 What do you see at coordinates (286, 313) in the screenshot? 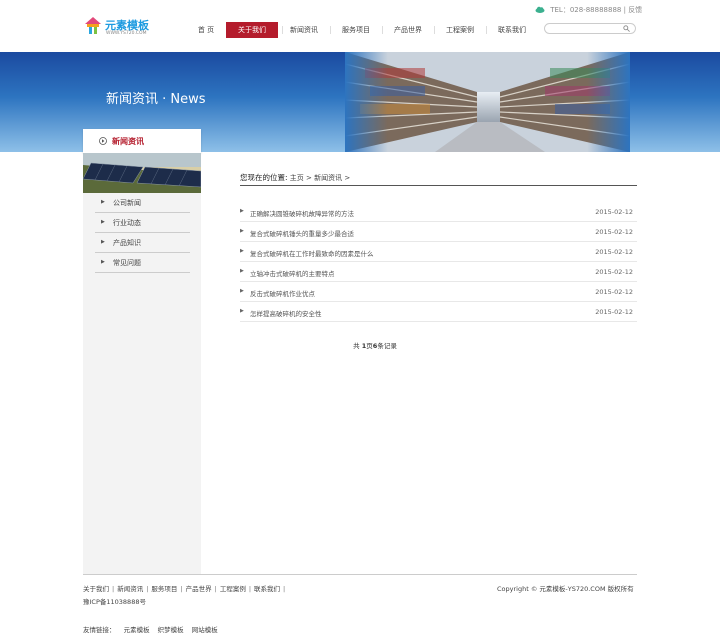
I see `news-title: 怎样提高破碎机的安全性` at bounding box center [286, 313].